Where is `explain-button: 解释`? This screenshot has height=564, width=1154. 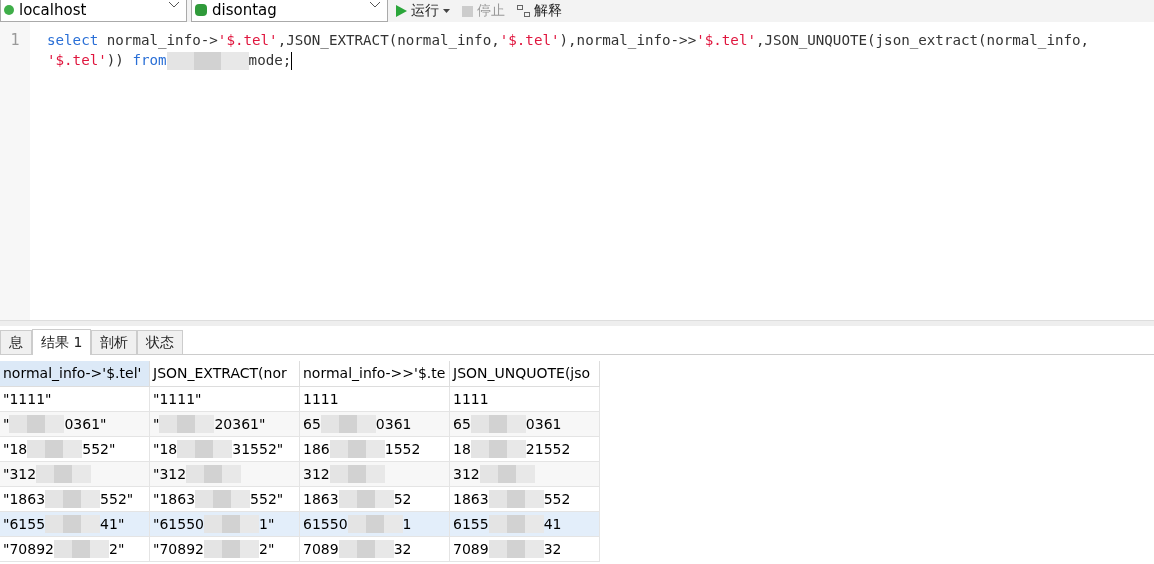
explain-button: 解释 is located at coordinates (539, 11).